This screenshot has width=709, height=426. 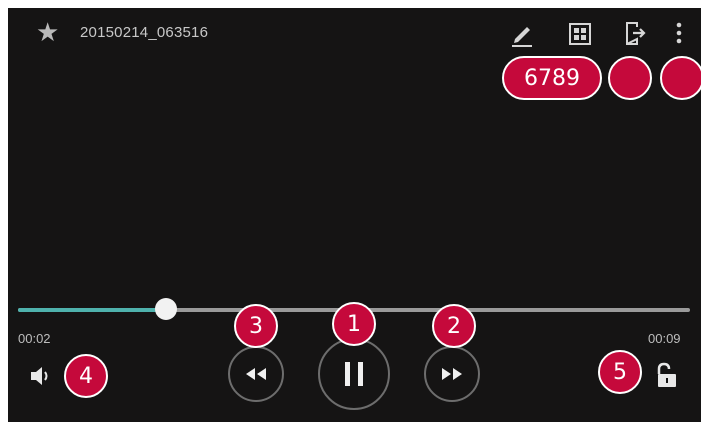 I want to click on callout-3: 3, so click(x=256, y=326).